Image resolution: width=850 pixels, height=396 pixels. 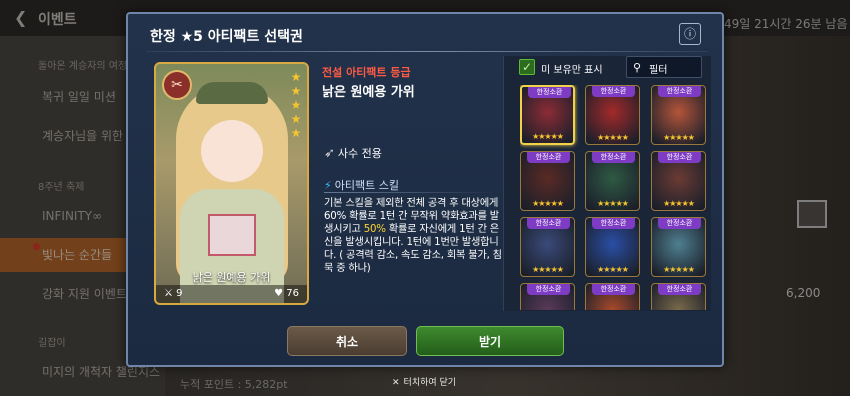 I want to click on close-hint: ✕ 터치하여 닫기, so click(x=424, y=381).